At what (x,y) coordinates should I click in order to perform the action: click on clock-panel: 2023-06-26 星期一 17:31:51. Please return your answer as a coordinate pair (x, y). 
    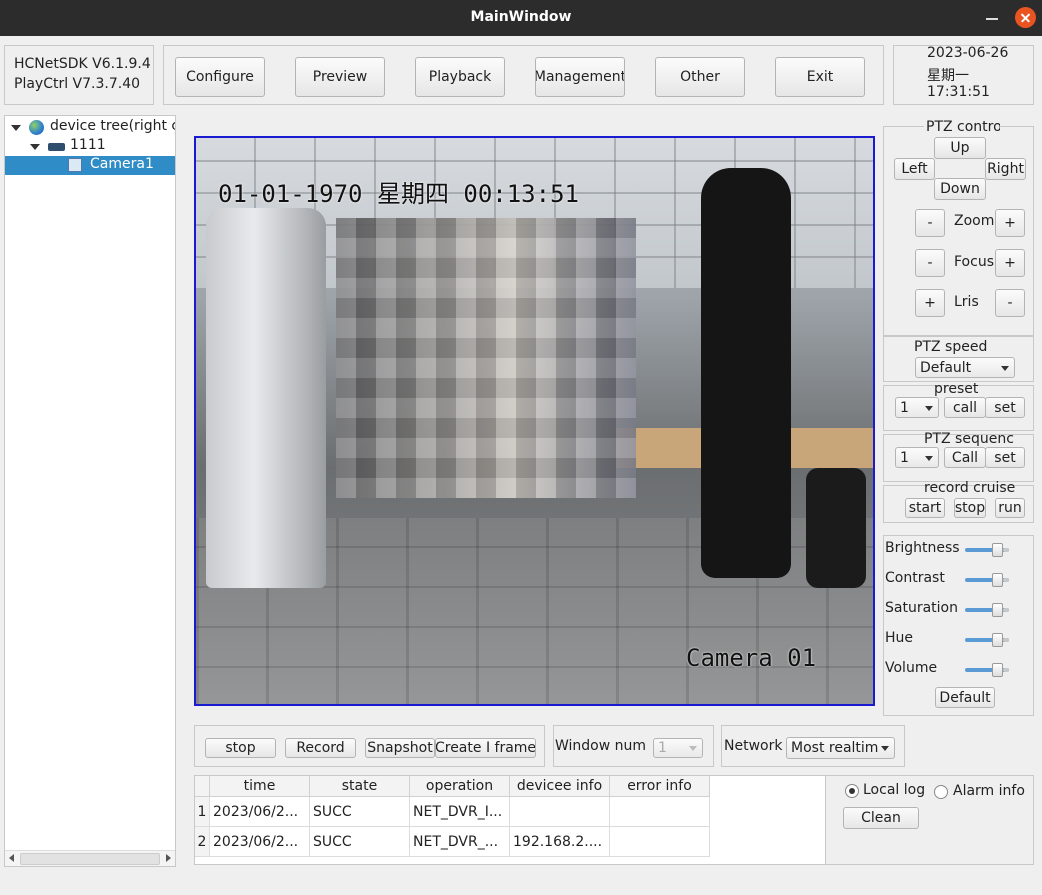
    Looking at the image, I should click on (963, 75).